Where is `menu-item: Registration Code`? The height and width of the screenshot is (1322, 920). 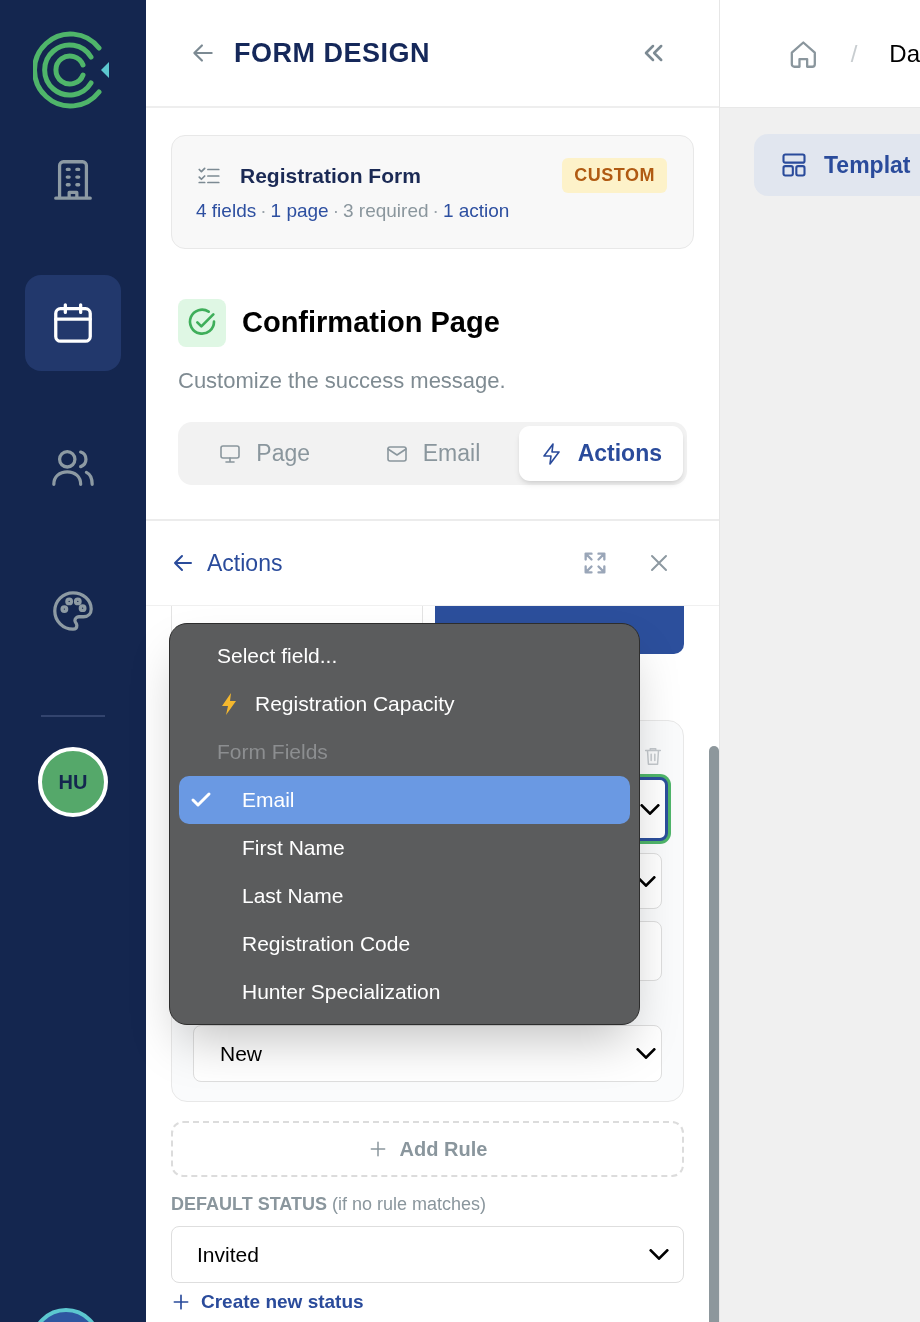 menu-item: Registration Code is located at coordinates (404, 944).